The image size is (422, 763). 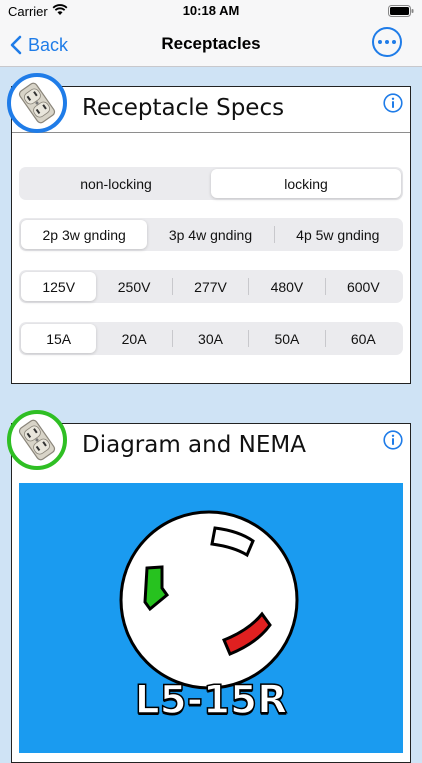 What do you see at coordinates (116, 183) in the screenshot?
I see `segment-non-locking: non-locking` at bounding box center [116, 183].